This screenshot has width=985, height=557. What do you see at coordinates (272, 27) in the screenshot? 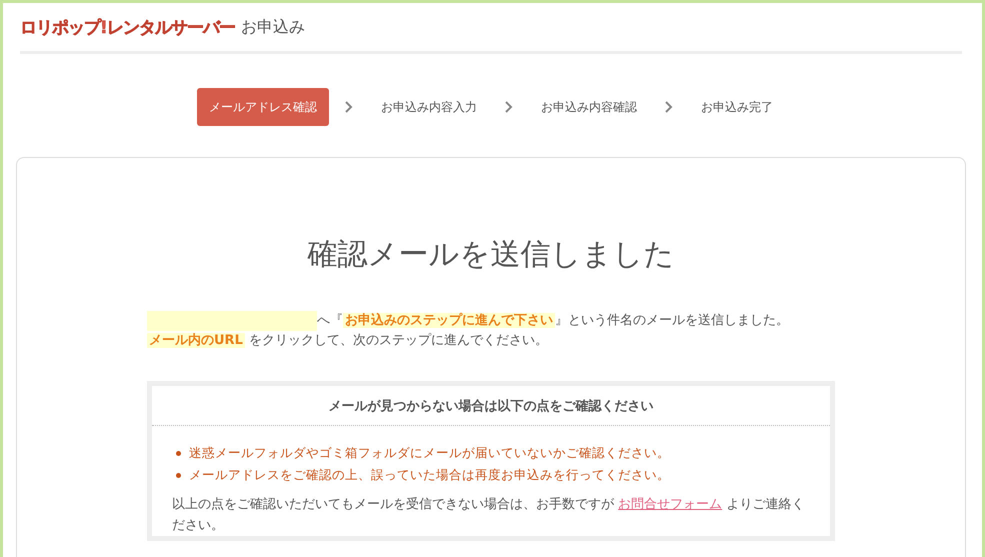
I see `page-title: お申込み` at bounding box center [272, 27].